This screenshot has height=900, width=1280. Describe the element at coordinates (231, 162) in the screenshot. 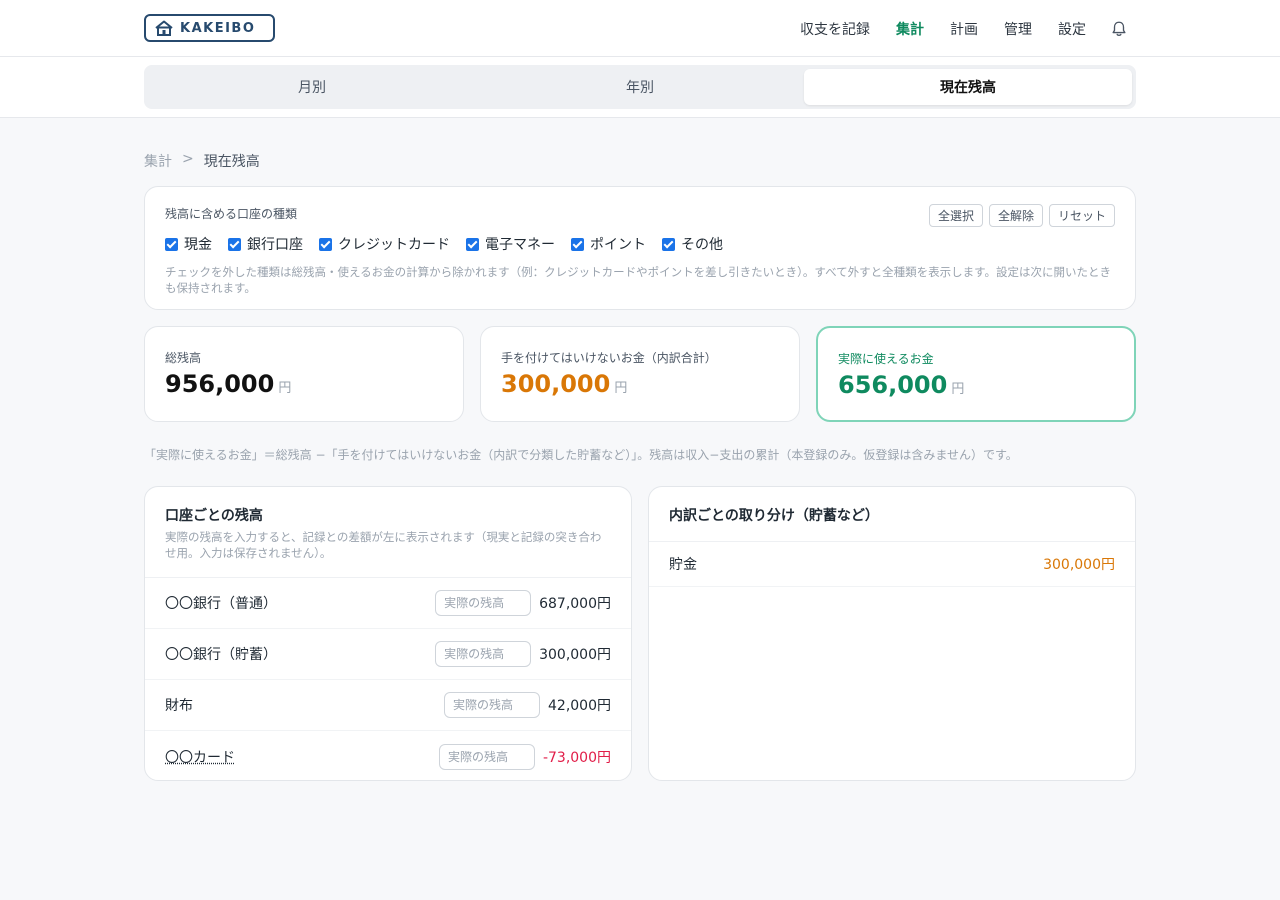

I see `breadcrumb-current: 現在残高` at that location.